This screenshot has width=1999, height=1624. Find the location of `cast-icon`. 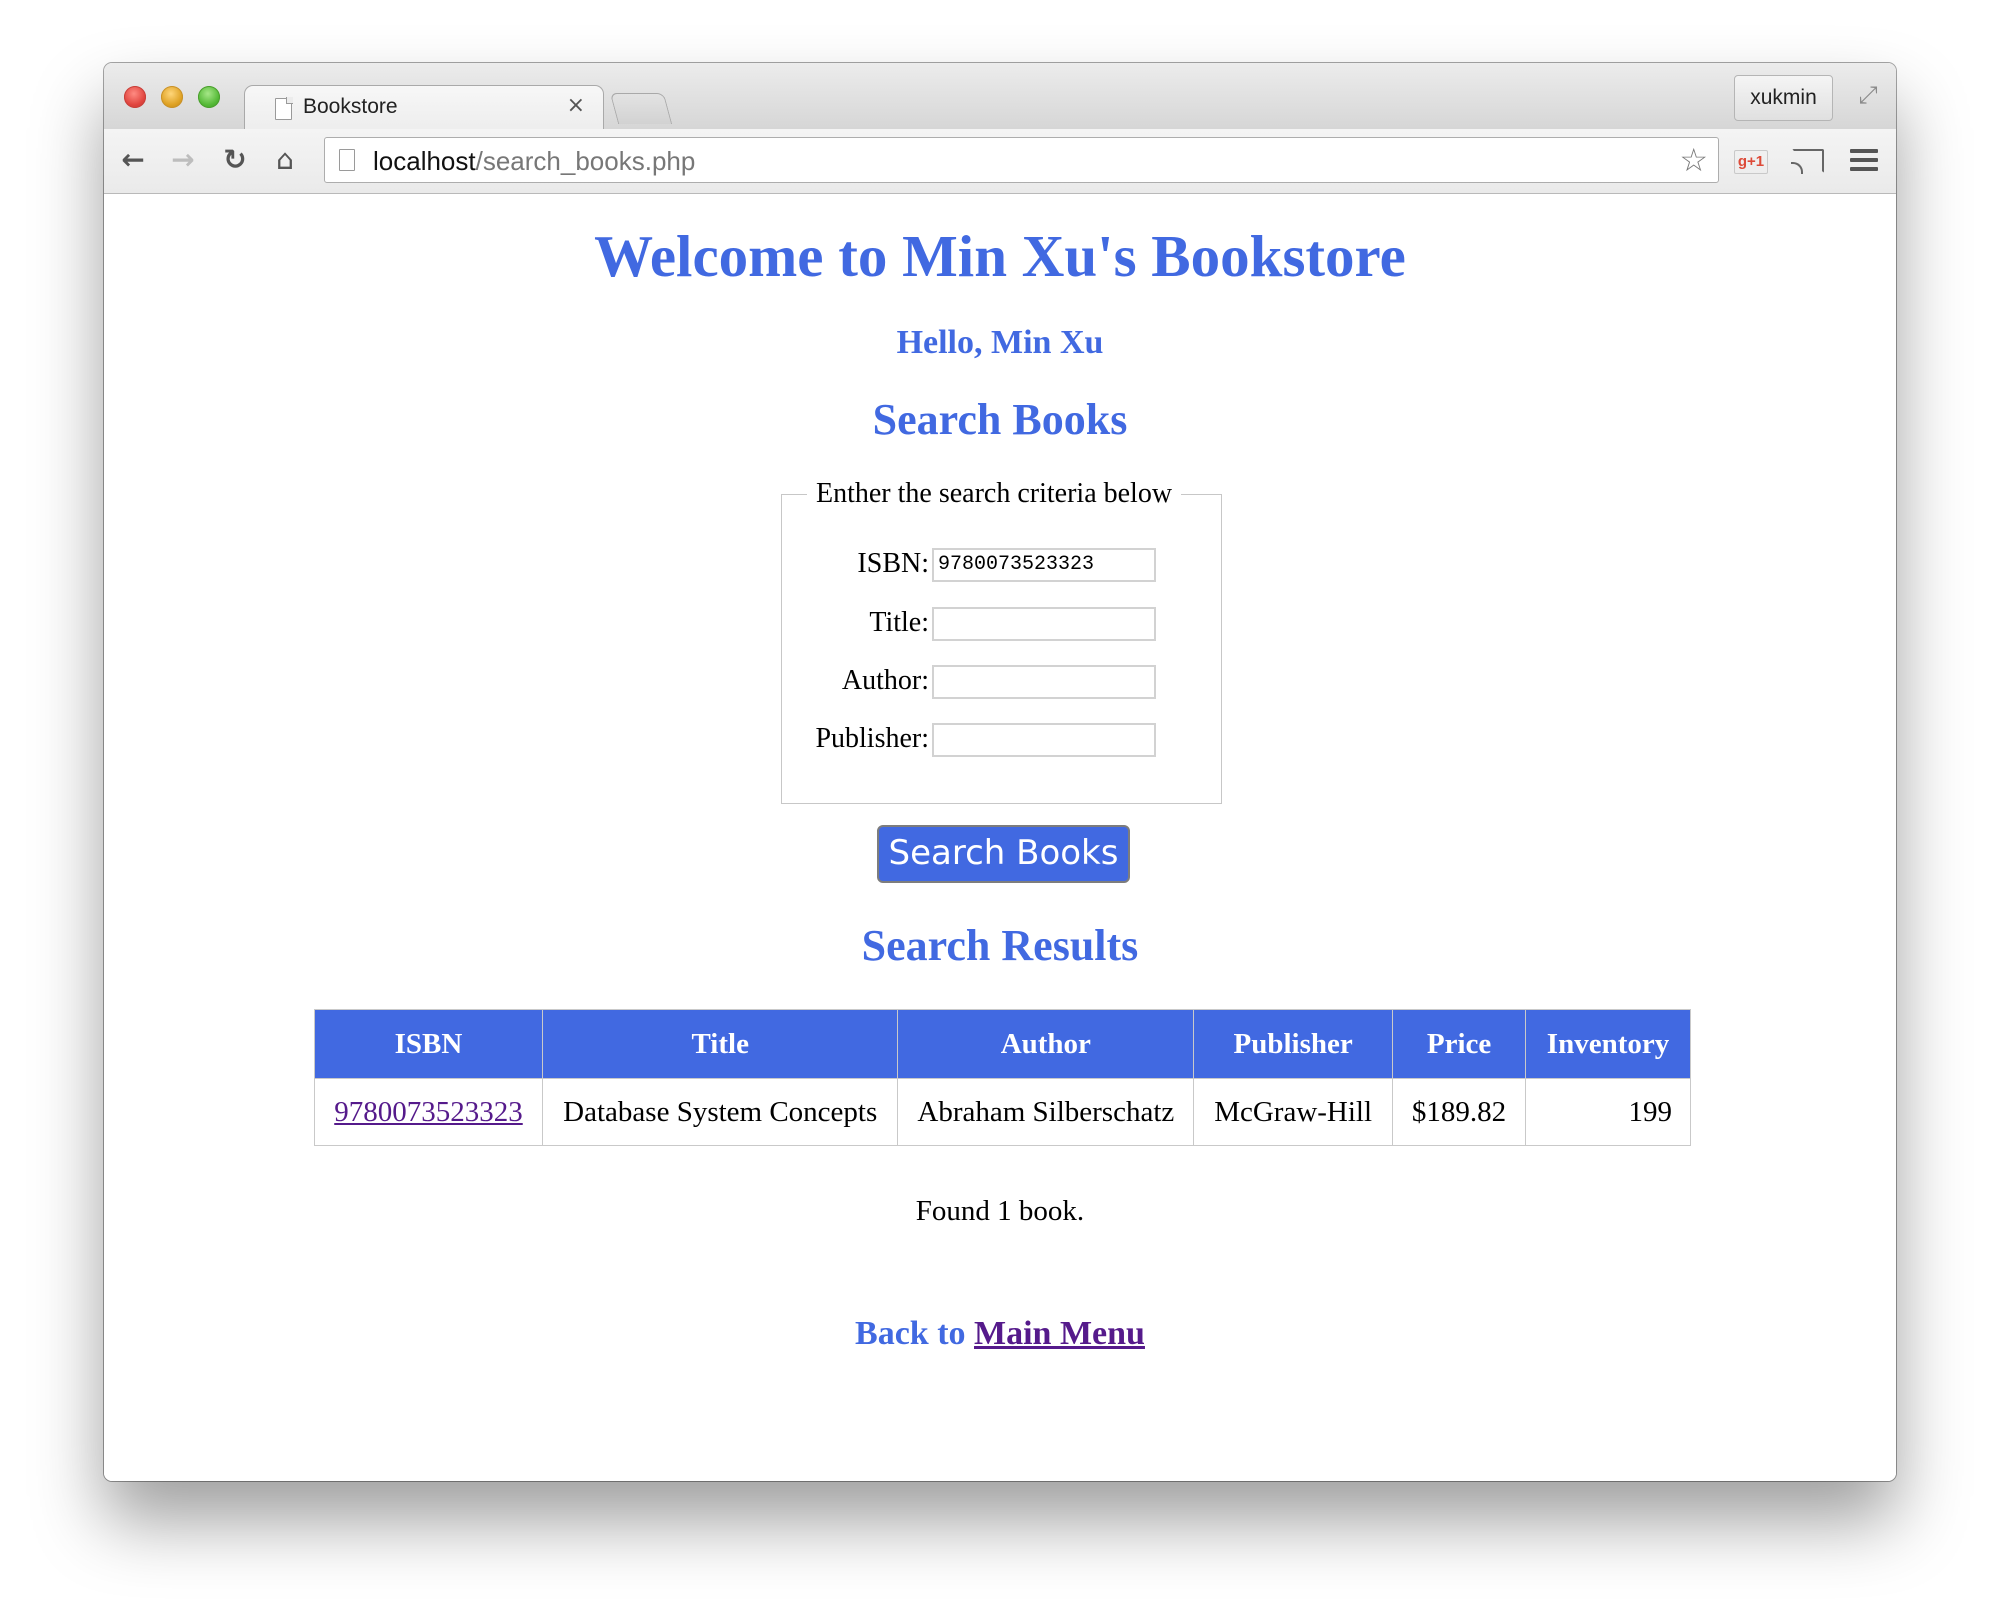

cast-icon is located at coordinates (1807, 161).